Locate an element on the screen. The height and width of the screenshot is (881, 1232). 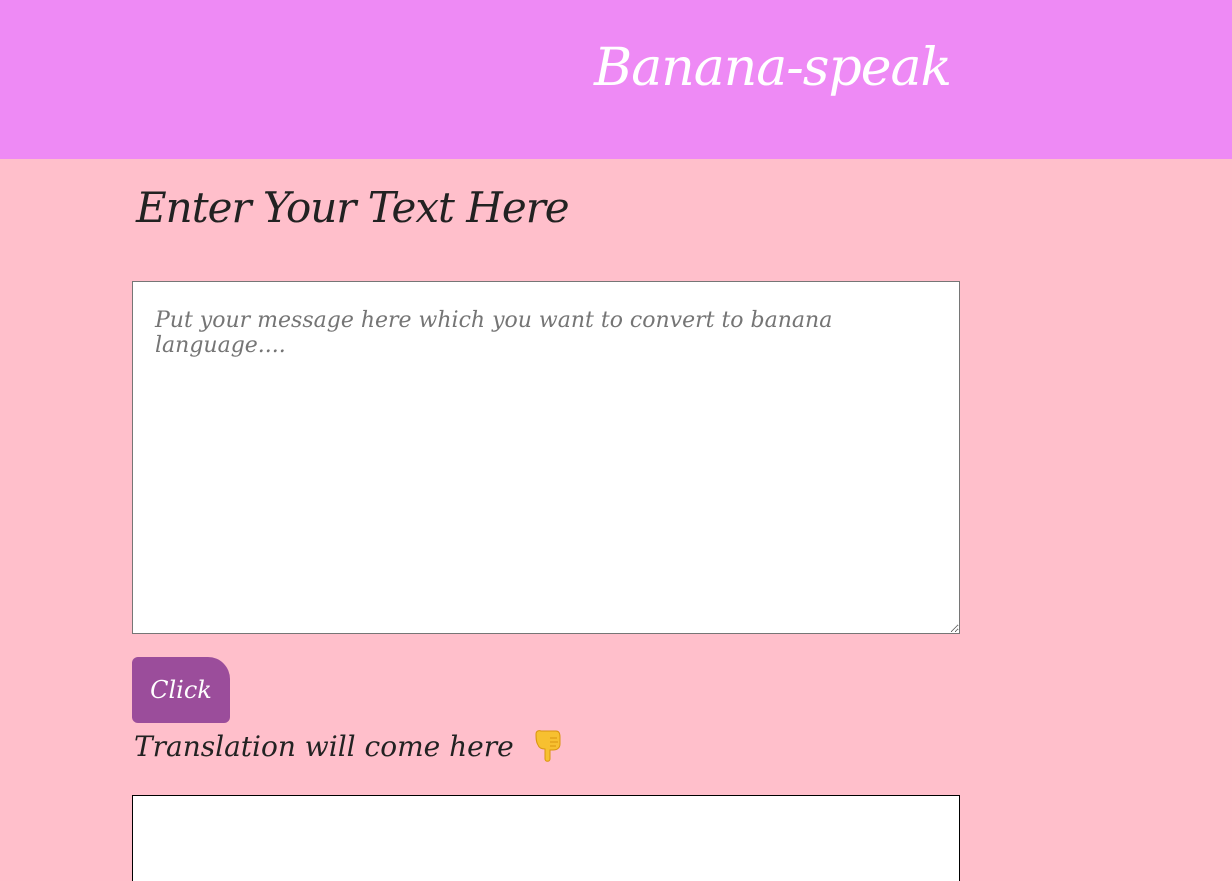
translation-label: Translation will come here is located at coordinates (350, 746).